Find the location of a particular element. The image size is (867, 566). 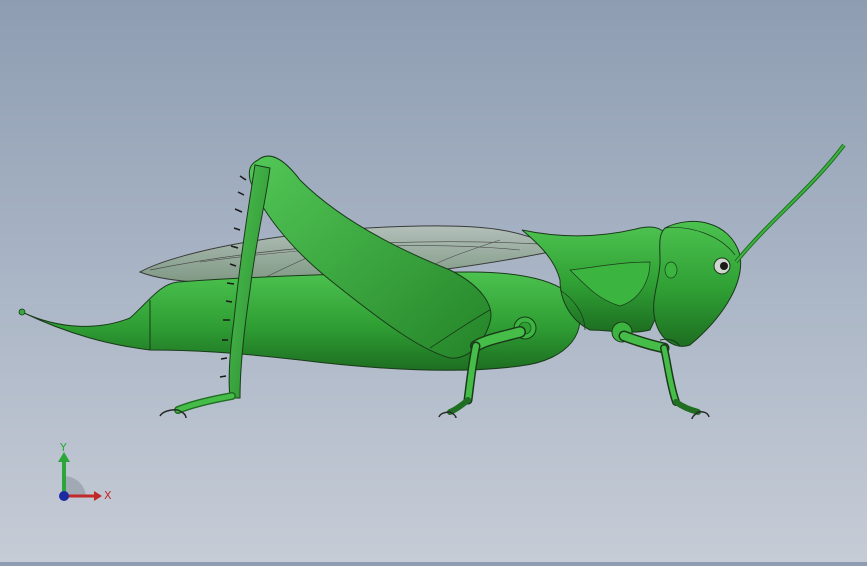

coordinate-triad: Y X is located at coordinates (80, 475).